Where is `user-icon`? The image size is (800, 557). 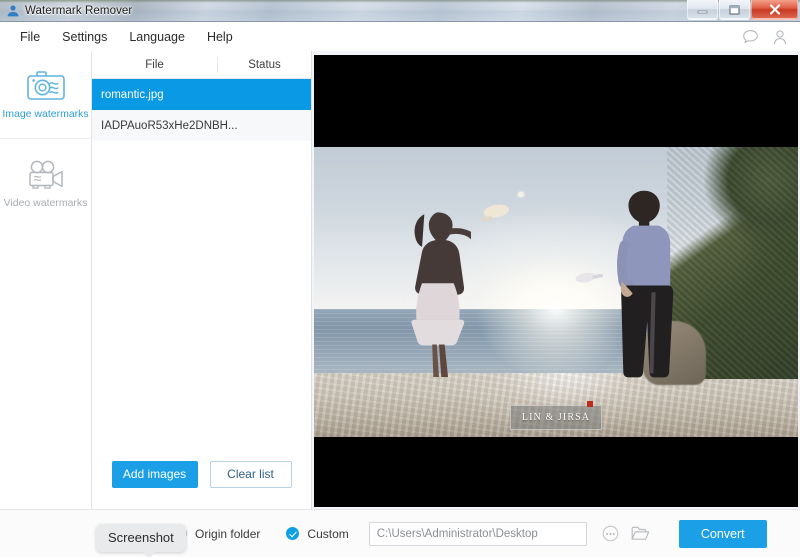 user-icon is located at coordinates (13, 11).